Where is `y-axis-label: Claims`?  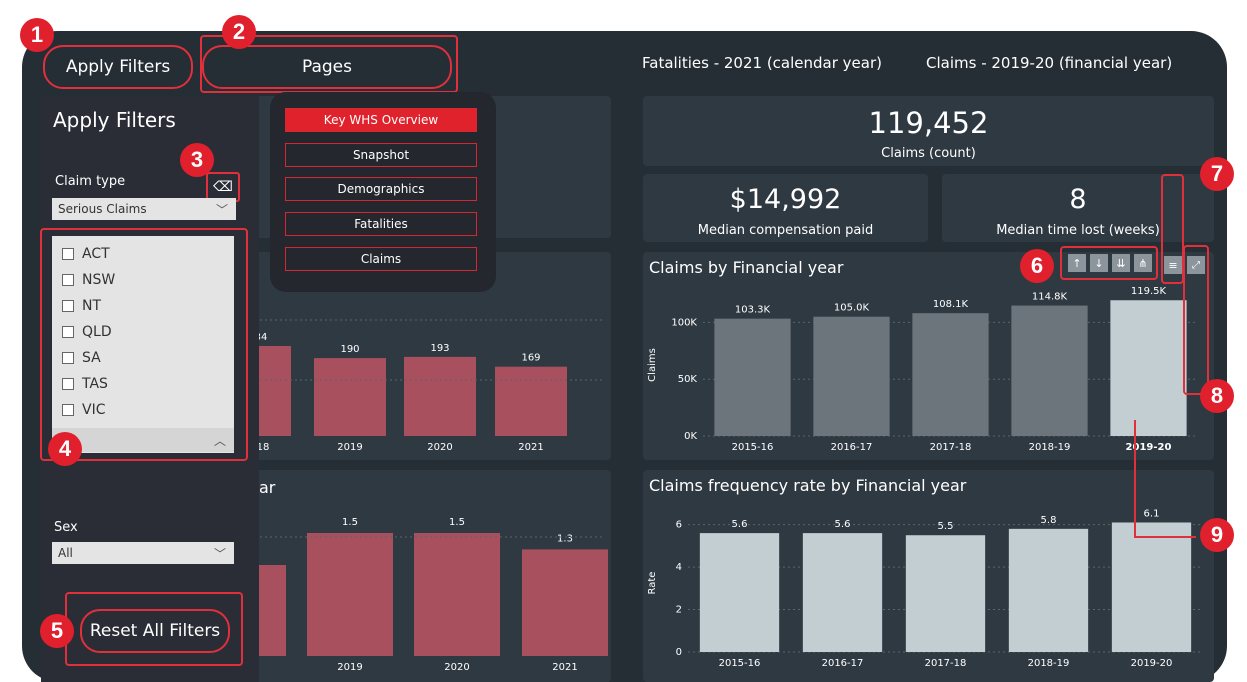
y-axis-label: Claims is located at coordinates (652, 365).